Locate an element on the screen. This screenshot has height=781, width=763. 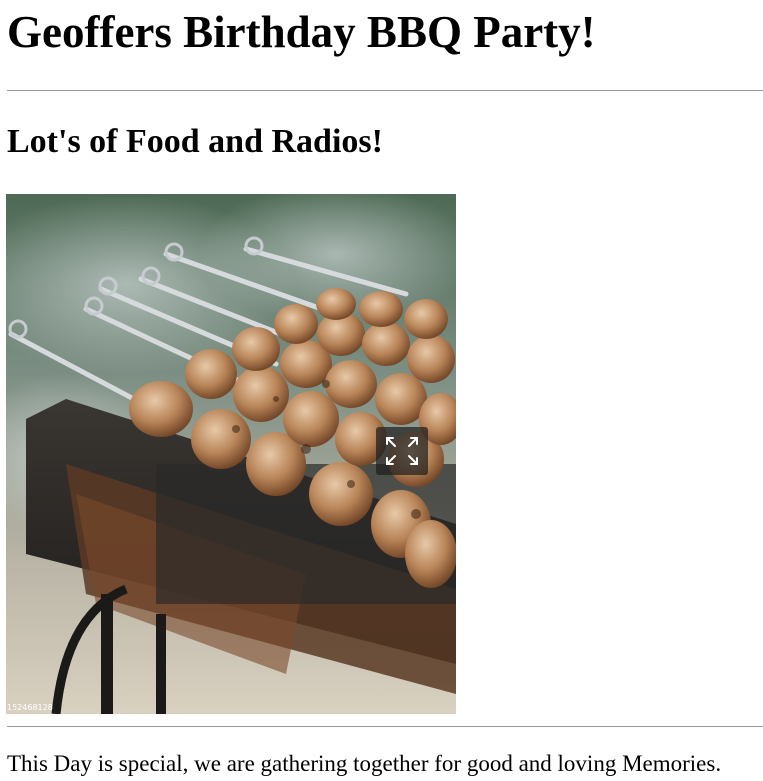
photo-id-label: 152468128 is located at coordinates (30, 707).